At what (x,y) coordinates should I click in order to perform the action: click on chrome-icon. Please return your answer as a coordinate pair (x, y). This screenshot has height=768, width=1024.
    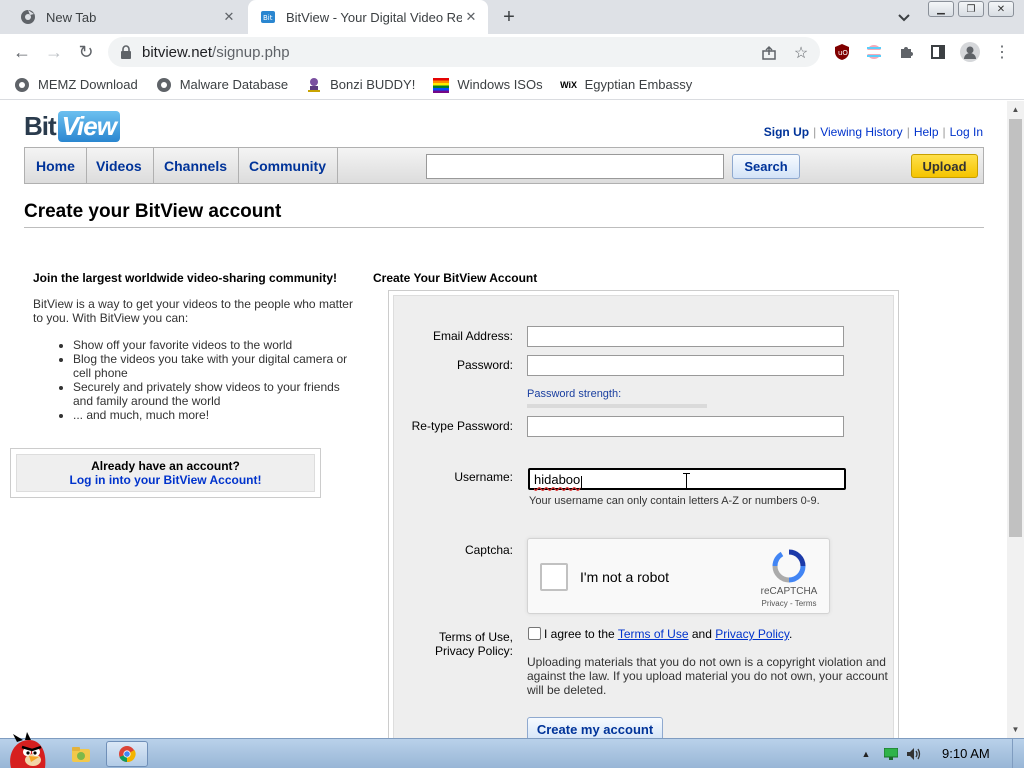
    Looking at the image, I should click on (127, 754).